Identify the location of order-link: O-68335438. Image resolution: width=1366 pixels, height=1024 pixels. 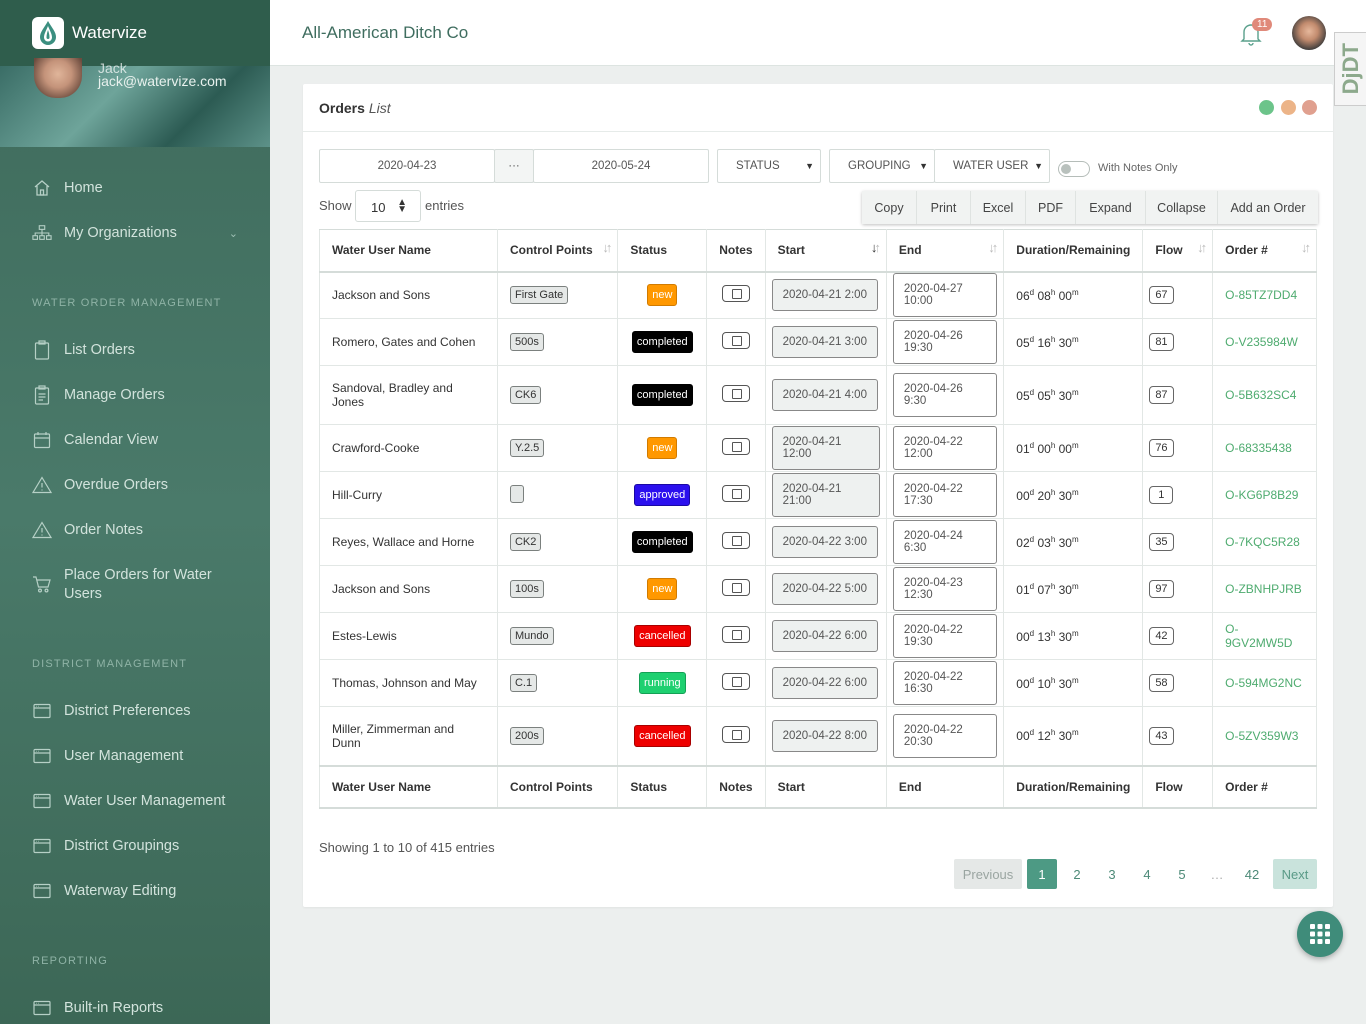
(1258, 448).